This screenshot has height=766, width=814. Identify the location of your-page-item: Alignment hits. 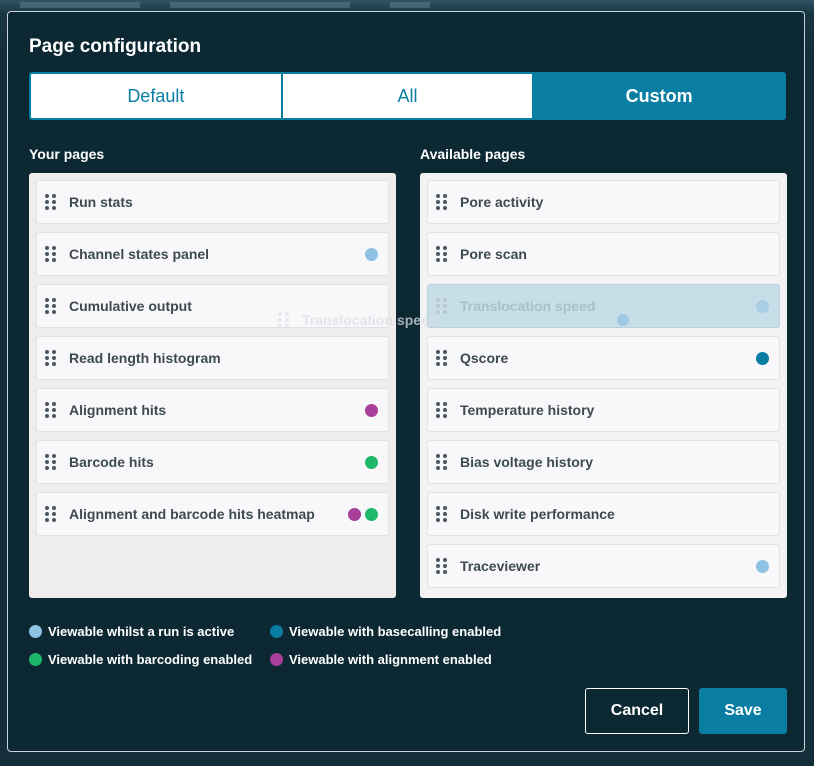
(212, 410).